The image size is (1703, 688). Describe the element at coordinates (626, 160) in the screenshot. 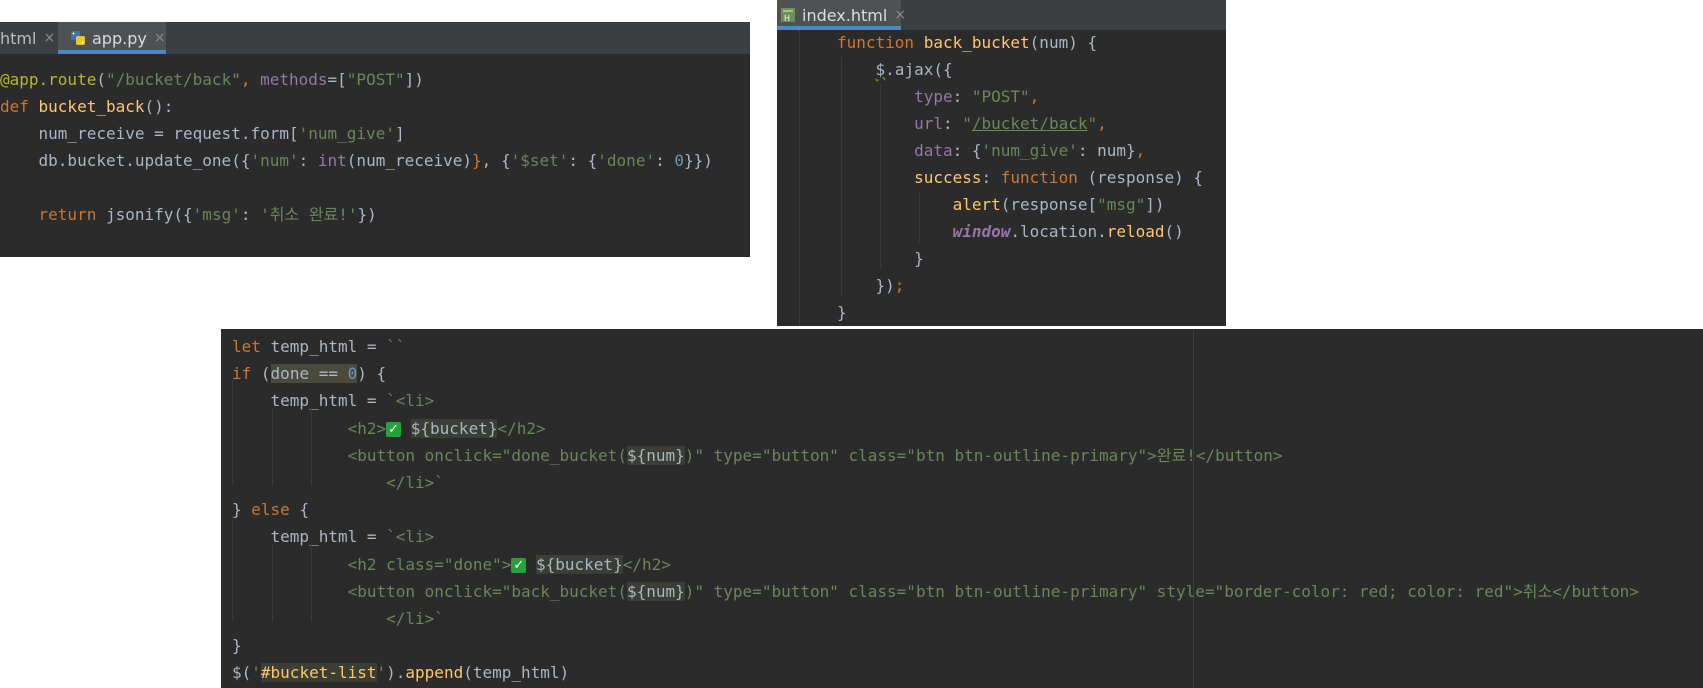

I see `code-token: 'done'` at that location.